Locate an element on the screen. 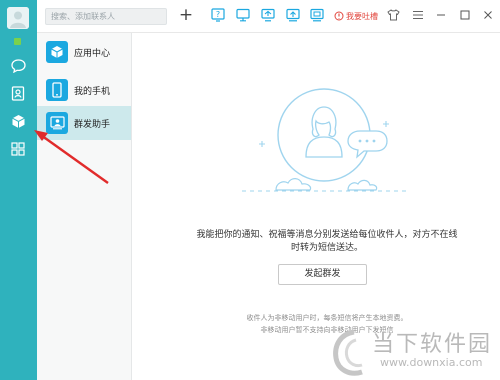 The height and width of the screenshot is (380, 500). description-line: 时转为短信送达。 is located at coordinates (326, 248).